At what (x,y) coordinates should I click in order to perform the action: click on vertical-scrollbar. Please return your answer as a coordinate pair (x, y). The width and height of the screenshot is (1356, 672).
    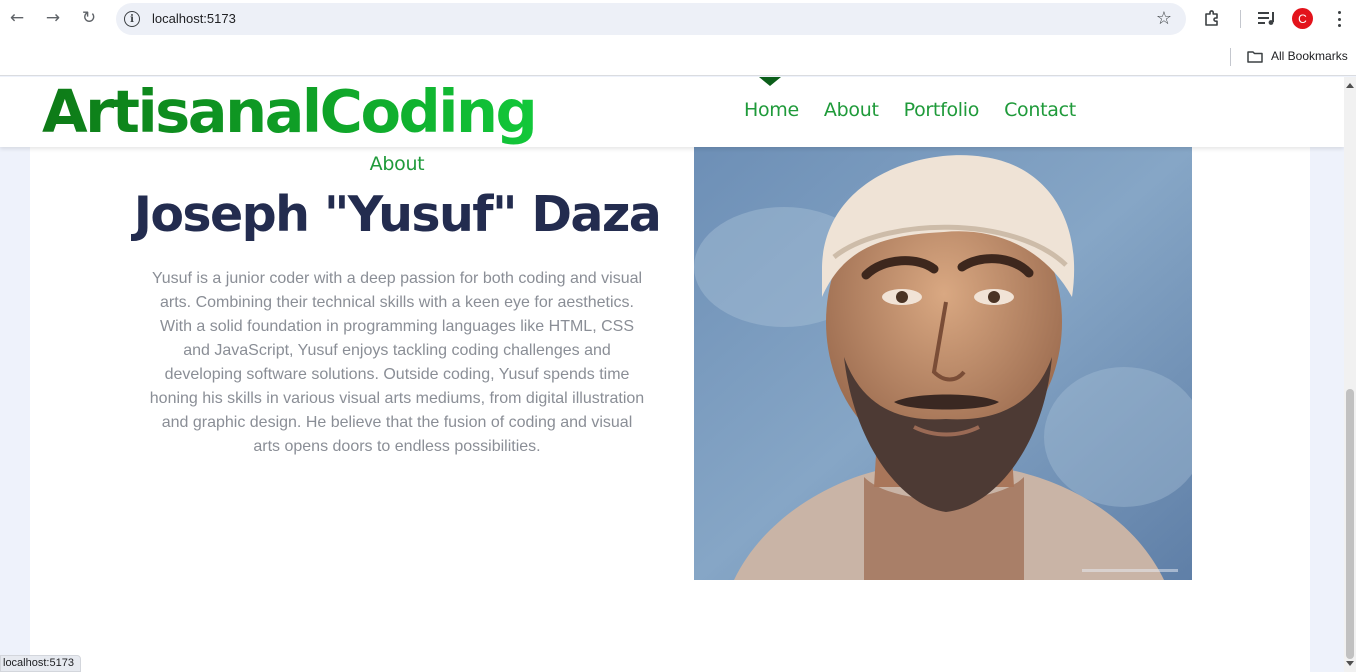
    Looking at the image, I should click on (1350, 374).